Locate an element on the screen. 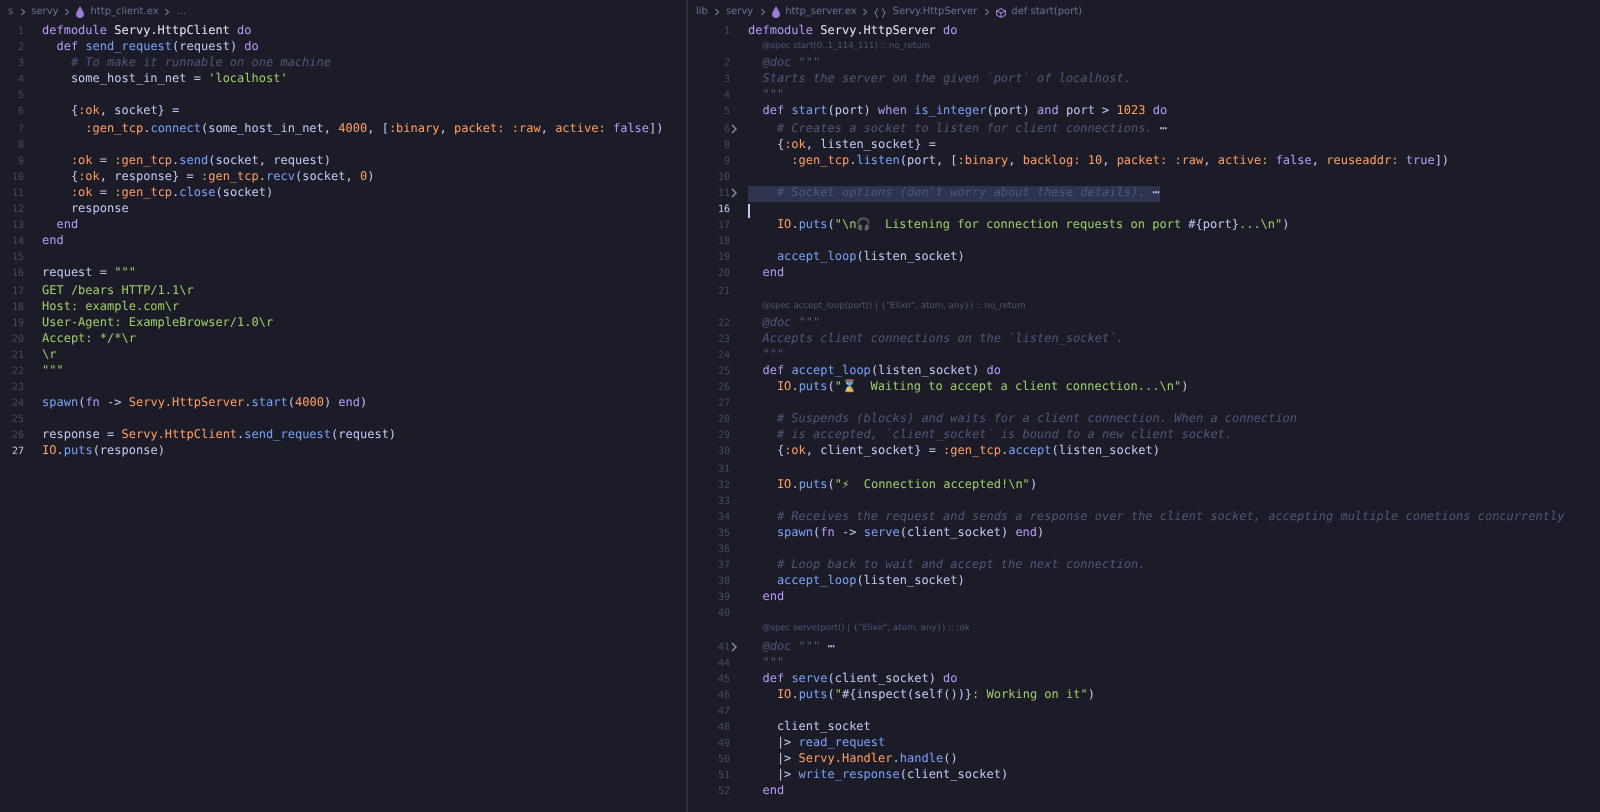 The width and height of the screenshot is (1600, 812). cube-icon is located at coordinates (1000, 12).